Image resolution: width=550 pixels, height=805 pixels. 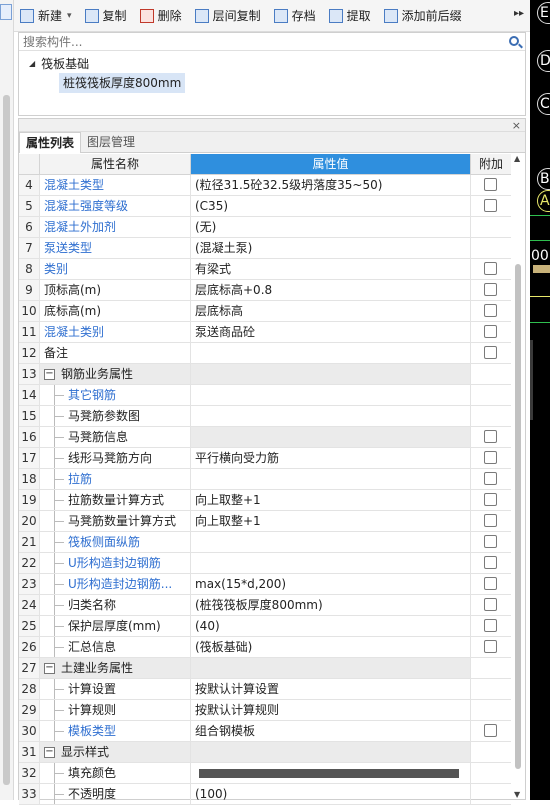 I want to click on table-row: 32 填充颜色, so click(x=265, y=773).